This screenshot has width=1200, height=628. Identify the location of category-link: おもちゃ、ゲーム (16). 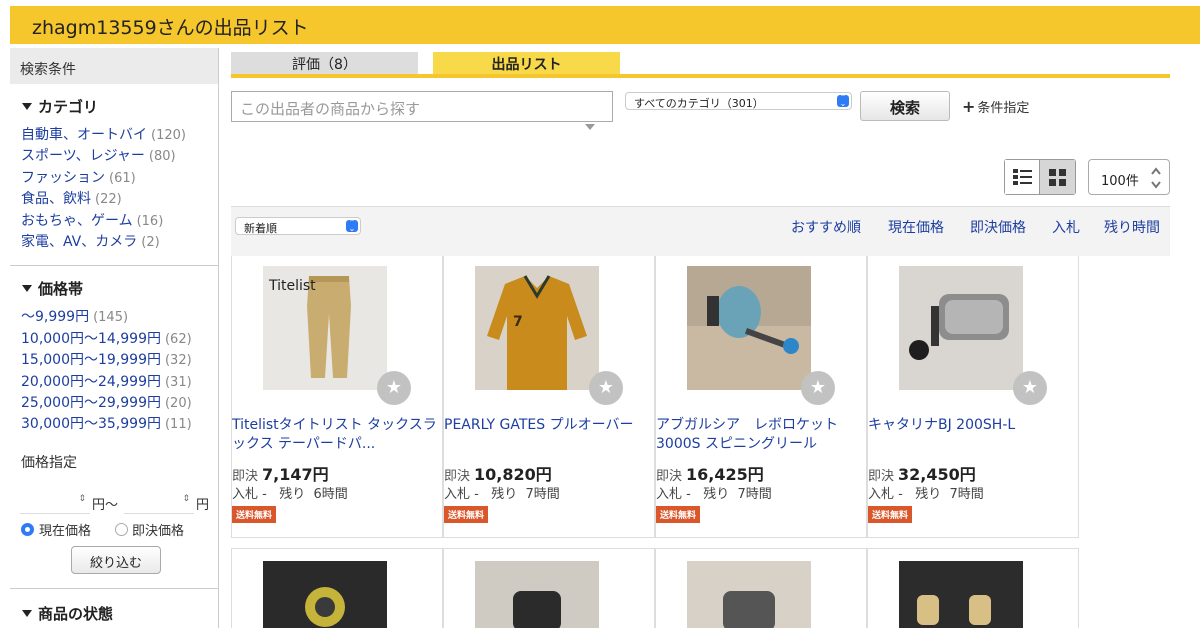
(114, 221).